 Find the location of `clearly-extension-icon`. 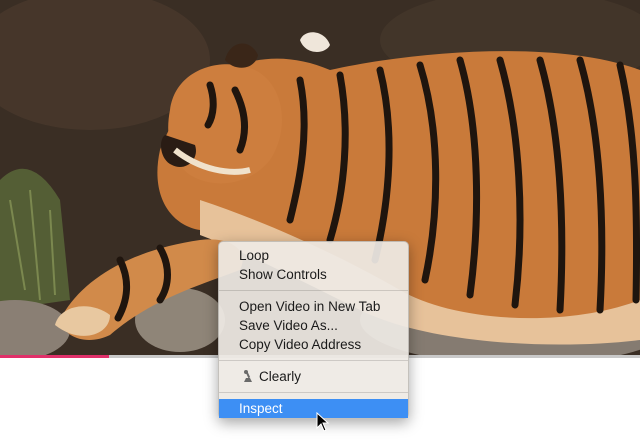

clearly-extension-icon is located at coordinates (248, 376).